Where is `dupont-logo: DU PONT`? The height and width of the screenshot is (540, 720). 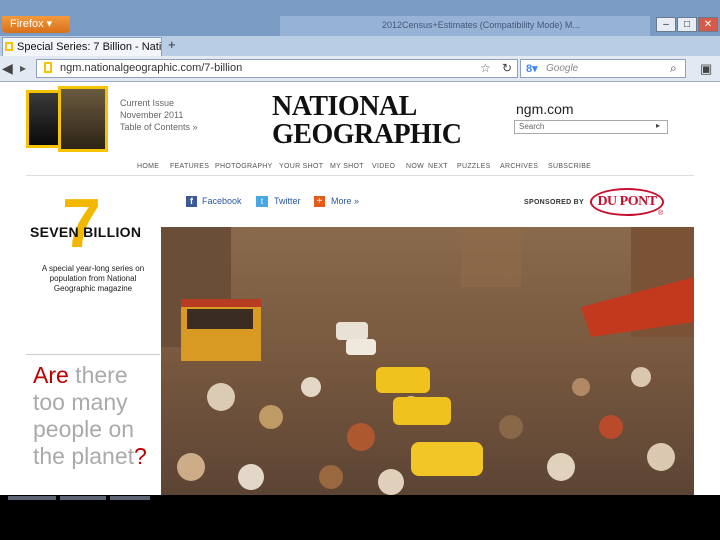 dupont-logo: DU PONT is located at coordinates (627, 202).